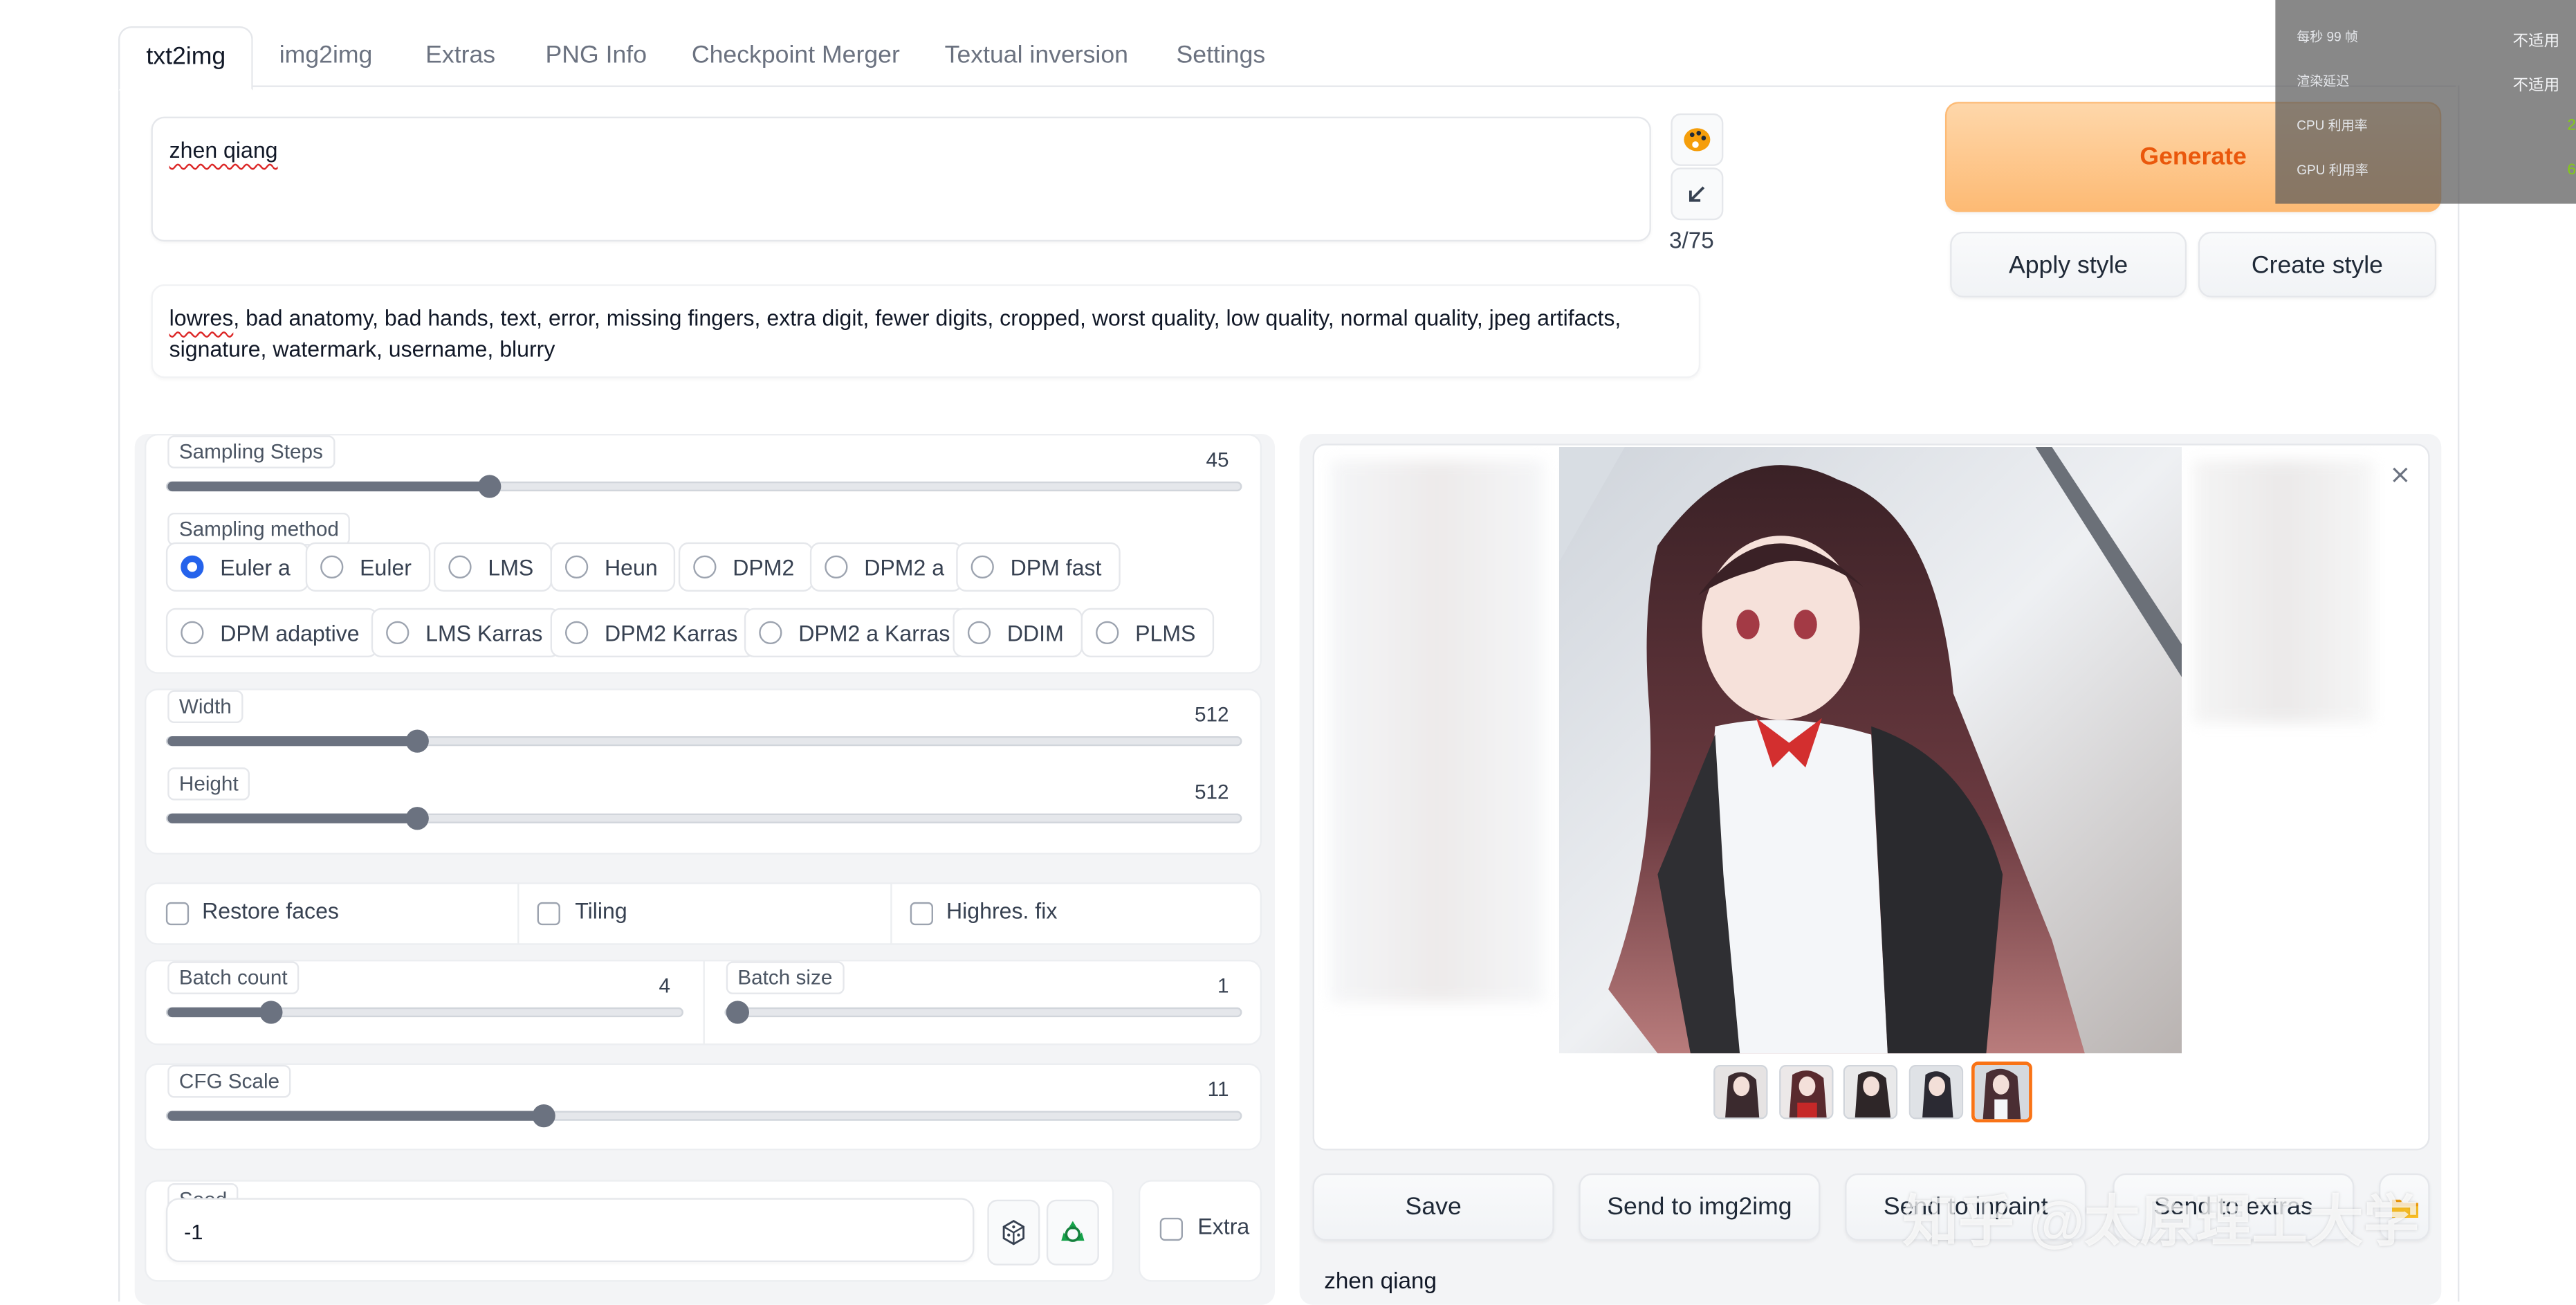 This screenshot has height=1305, width=2576. I want to click on radio-euler: Euler, so click(367, 567).